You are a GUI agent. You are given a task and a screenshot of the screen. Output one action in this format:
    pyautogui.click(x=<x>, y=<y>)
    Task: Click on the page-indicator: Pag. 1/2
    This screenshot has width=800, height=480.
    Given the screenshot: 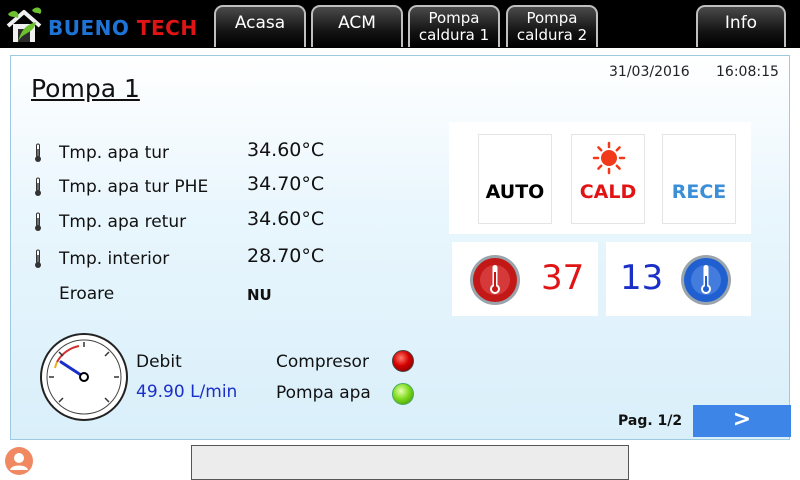 What is the action you would take?
    pyautogui.click(x=650, y=421)
    